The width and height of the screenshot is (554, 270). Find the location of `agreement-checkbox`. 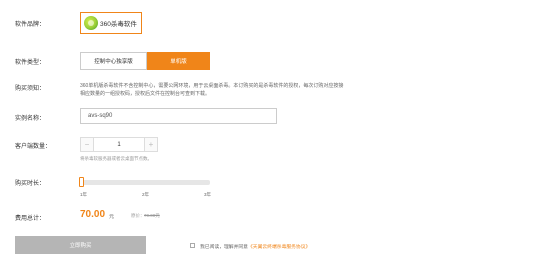

agreement-checkbox is located at coordinates (192, 245).